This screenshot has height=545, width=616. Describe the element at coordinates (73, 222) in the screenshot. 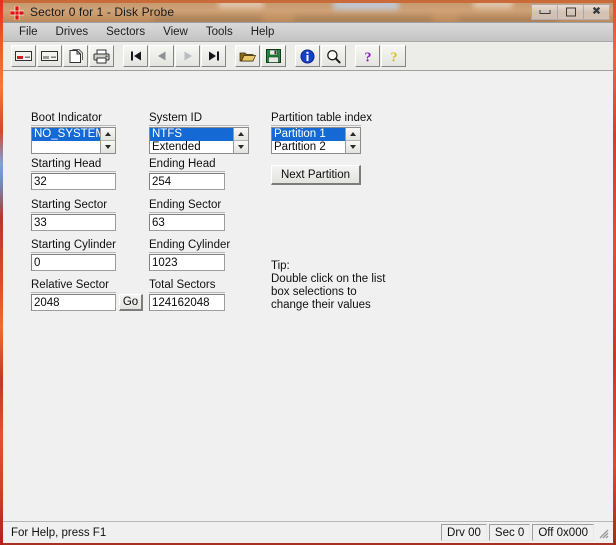

I see `starting-sector-input` at that location.